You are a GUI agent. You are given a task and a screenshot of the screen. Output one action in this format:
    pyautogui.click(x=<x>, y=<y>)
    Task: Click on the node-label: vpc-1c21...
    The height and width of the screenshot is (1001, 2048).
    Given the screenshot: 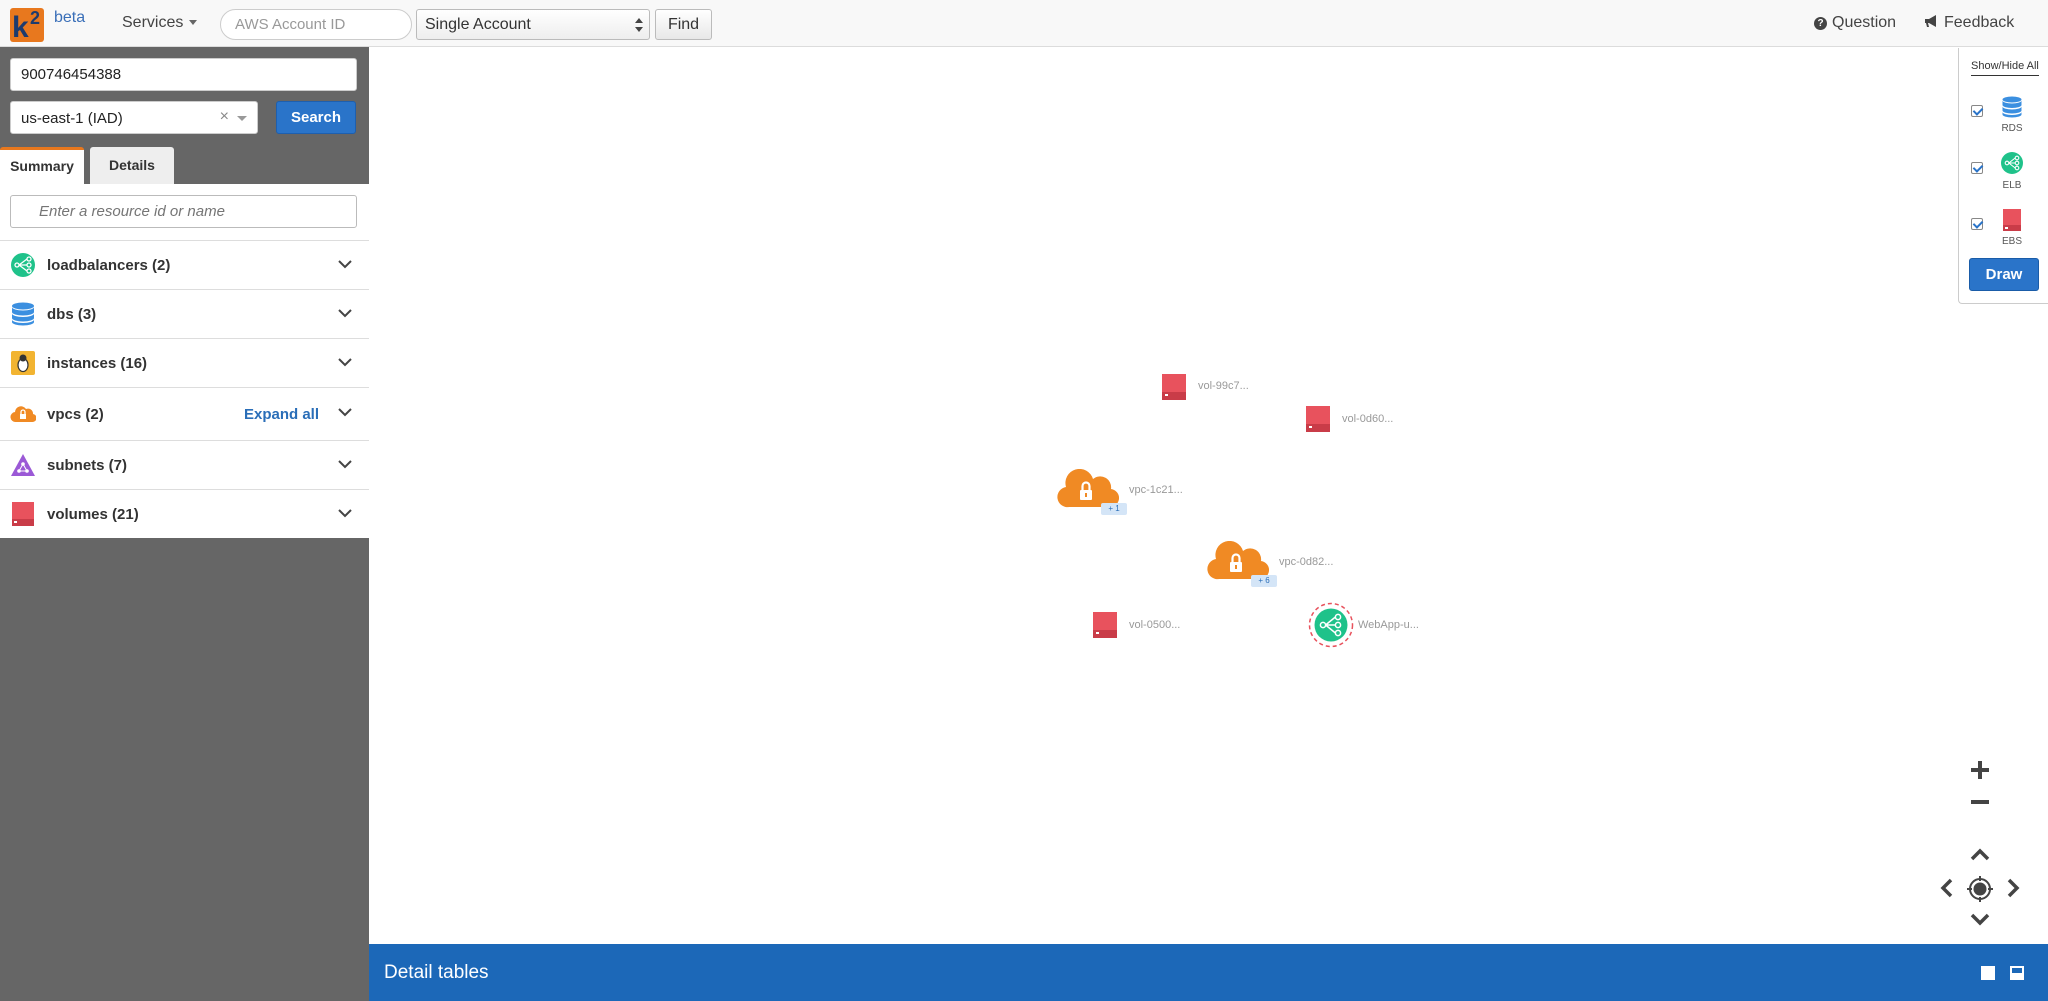 What is the action you would take?
    pyautogui.click(x=1156, y=490)
    